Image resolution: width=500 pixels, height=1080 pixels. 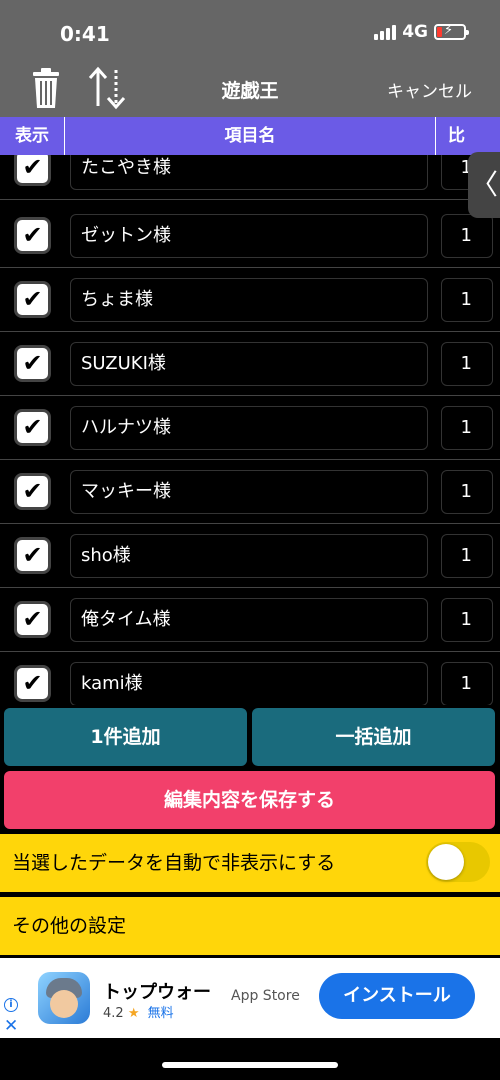 What do you see at coordinates (250, 58) in the screenshot?
I see `top-bar: 0:41 4G ⚡ 遊戯王 キャンセル` at bounding box center [250, 58].